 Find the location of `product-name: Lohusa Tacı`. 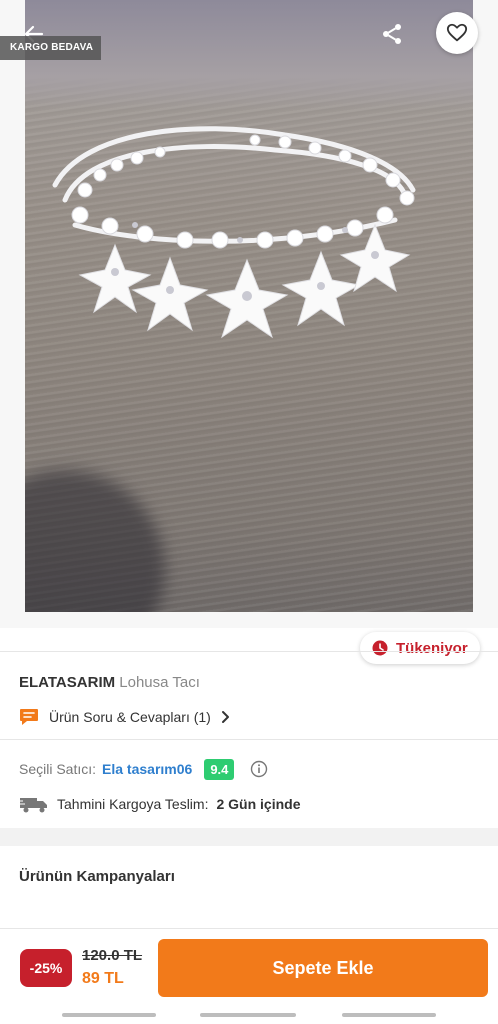

product-name: Lohusa Tacı is located at coordinates (159, 682).